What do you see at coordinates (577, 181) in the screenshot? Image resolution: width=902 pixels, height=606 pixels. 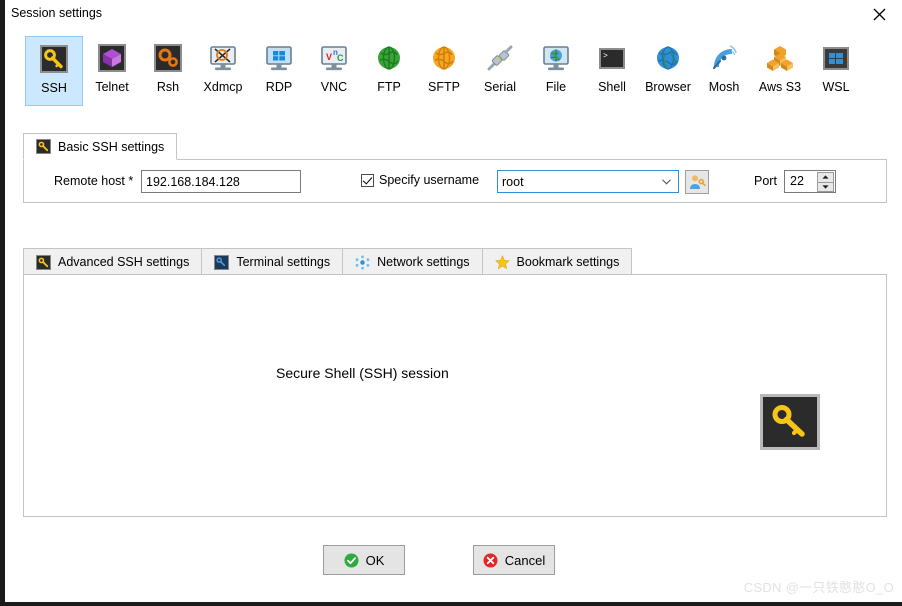 I see `username-input` at bounding box center [577, 181].